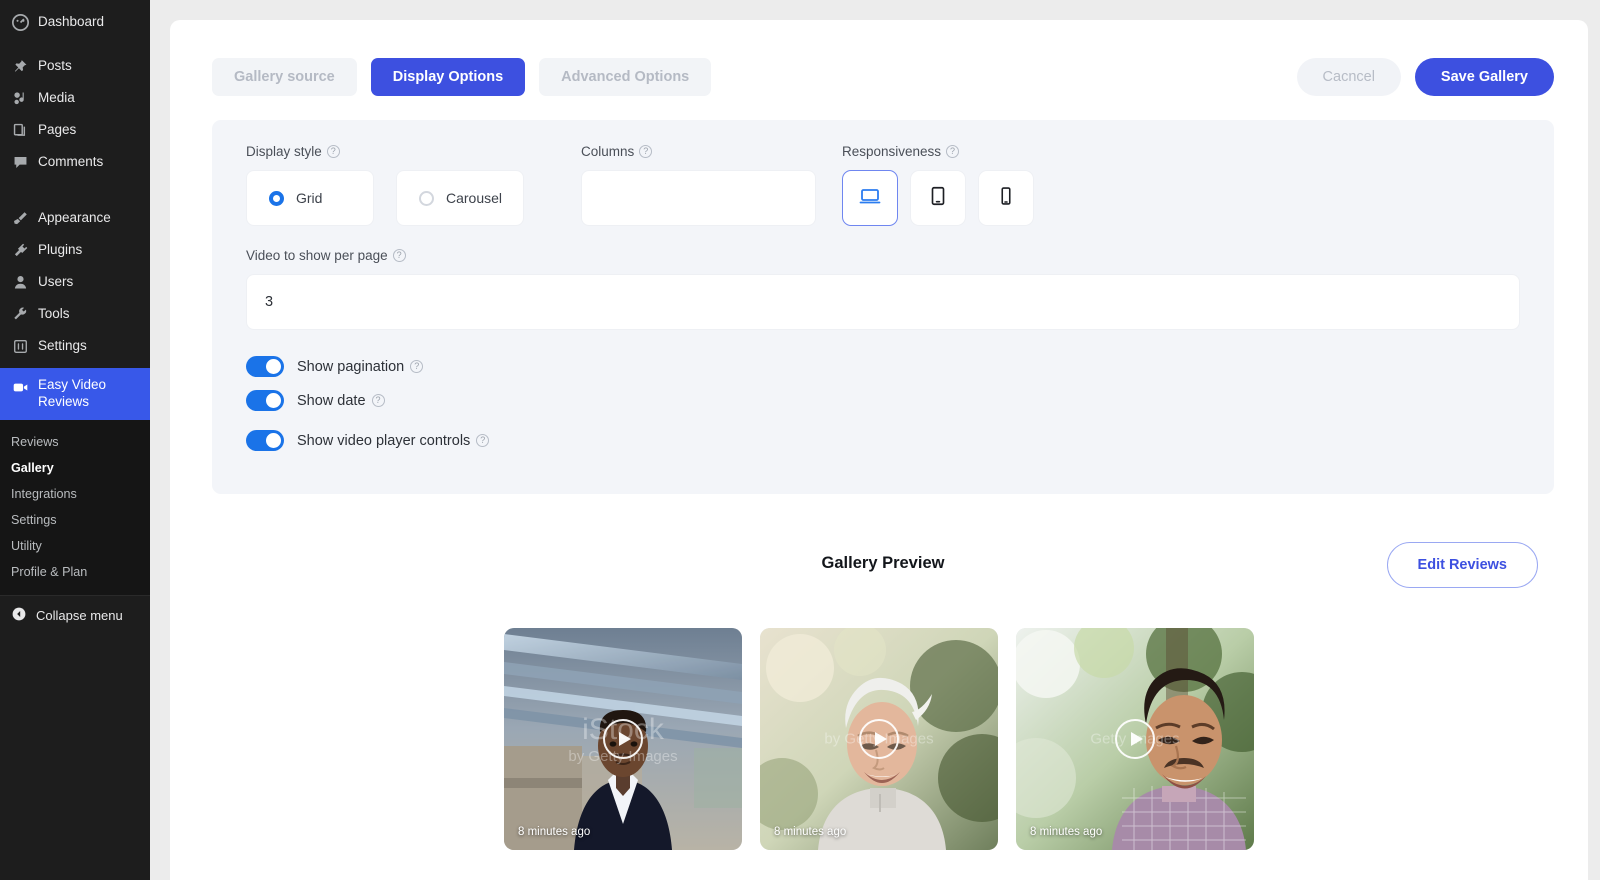 This screenshot has height=880, width=1600. I want to click on toggle-label-show-date: Show date, so click(331, 400).